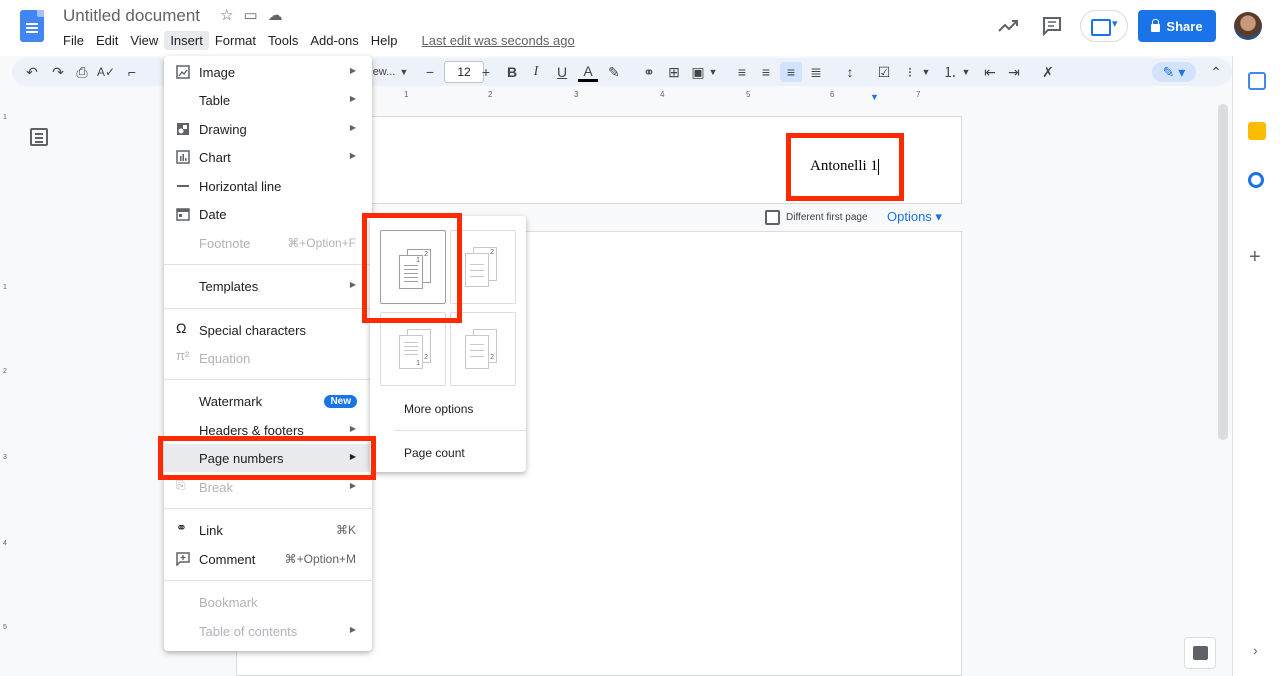 This screenshot has height=676, width=1280. Describe the element at coordinates (275, 15) in the screenshot. I see `cloud-status-icon: ☁` at that location.